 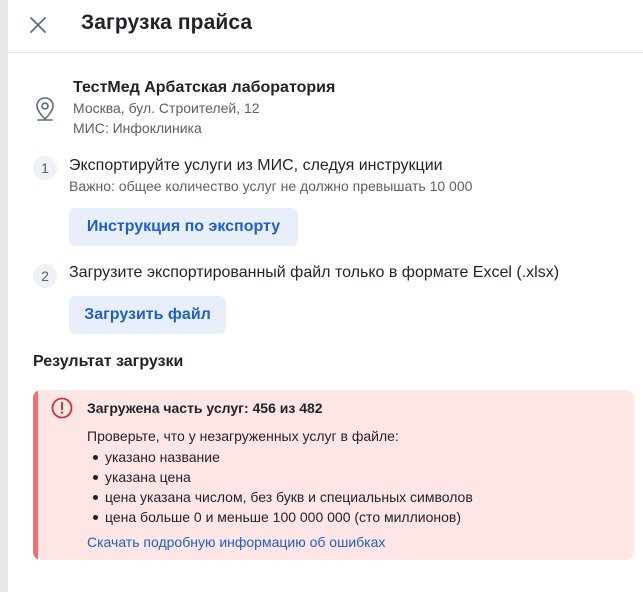 I want to click on check-item-text: указана цена, so click(x=148, y=477).